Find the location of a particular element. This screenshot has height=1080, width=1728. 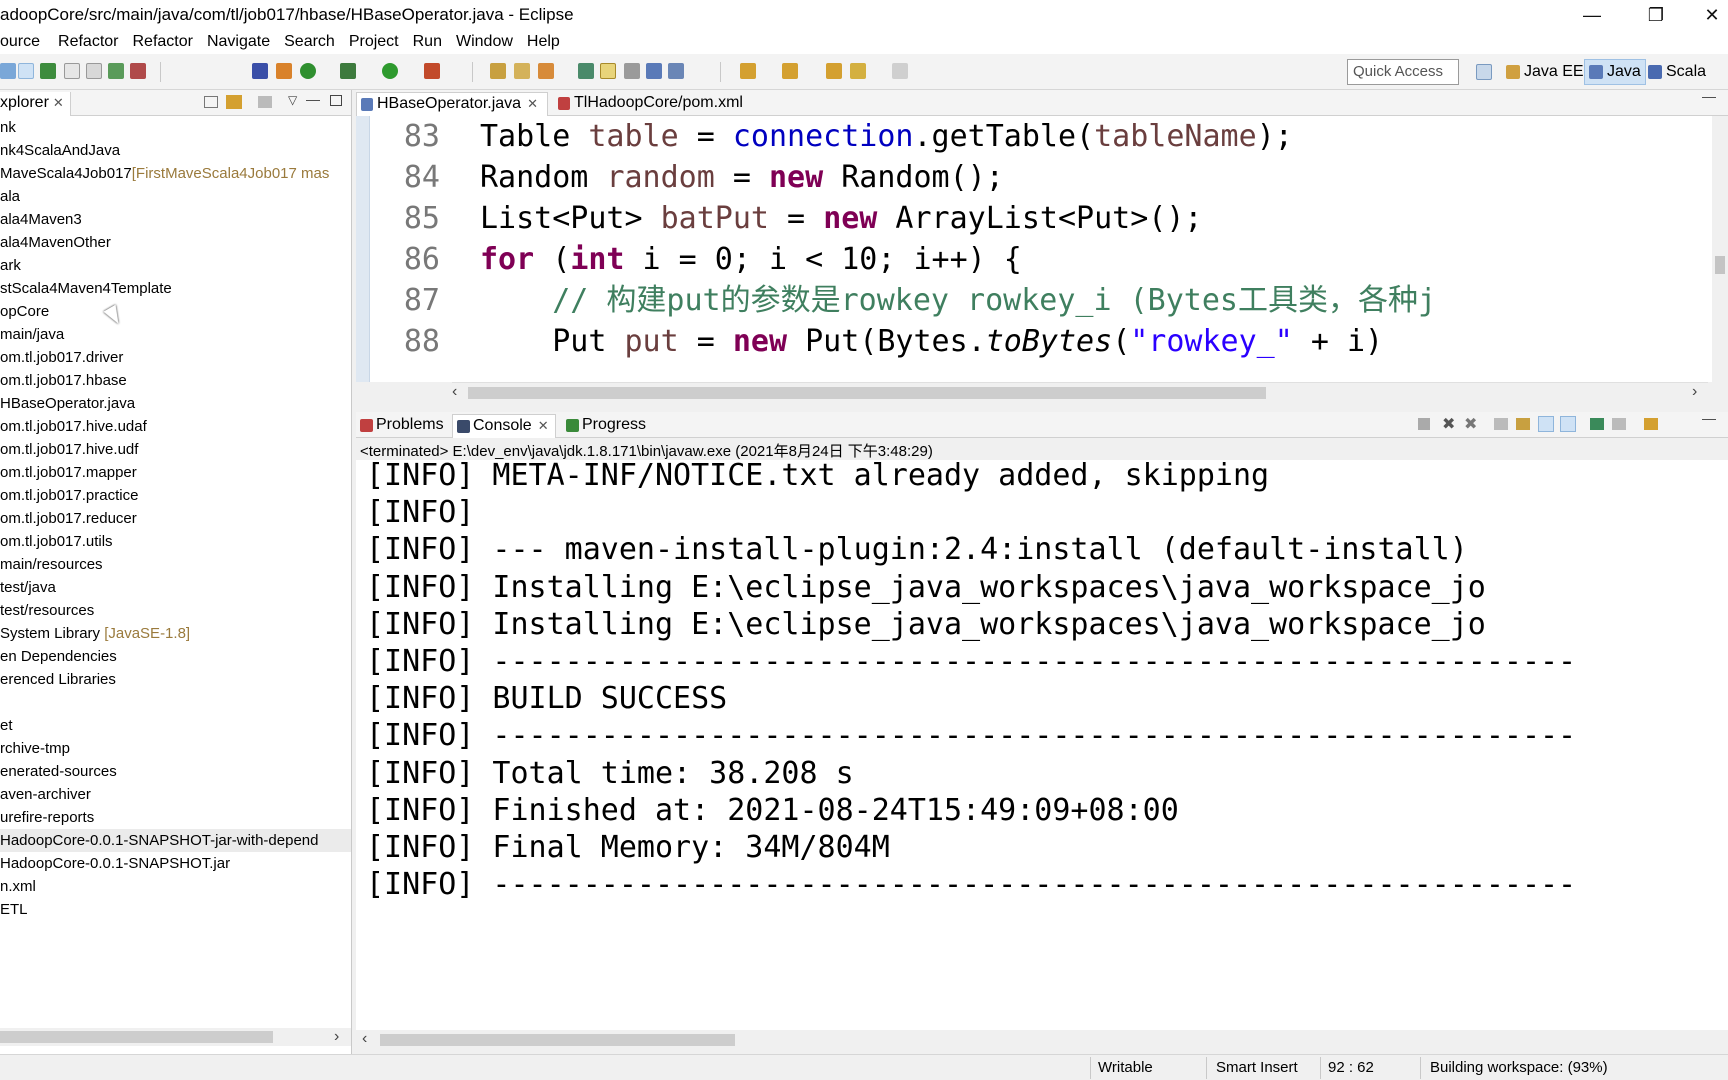

link-editor-icon is located at coordinates (234, 102).